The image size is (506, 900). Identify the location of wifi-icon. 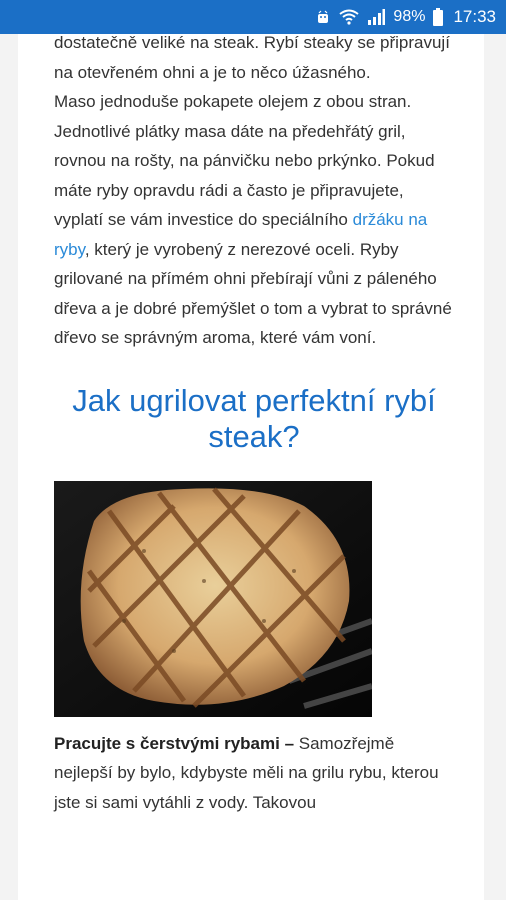
(349, 17).